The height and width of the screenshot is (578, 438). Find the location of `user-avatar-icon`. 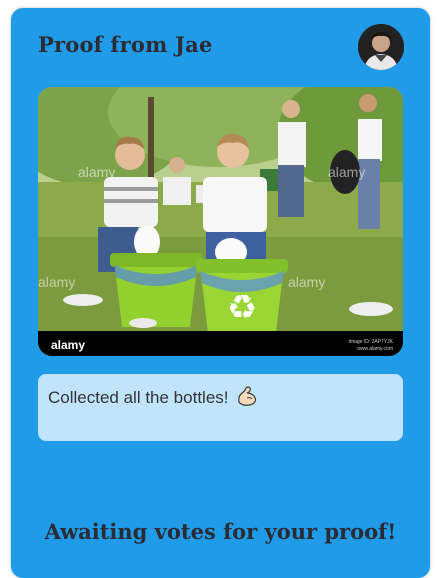

user-avatar-icon is located at coordinates (381, 47).